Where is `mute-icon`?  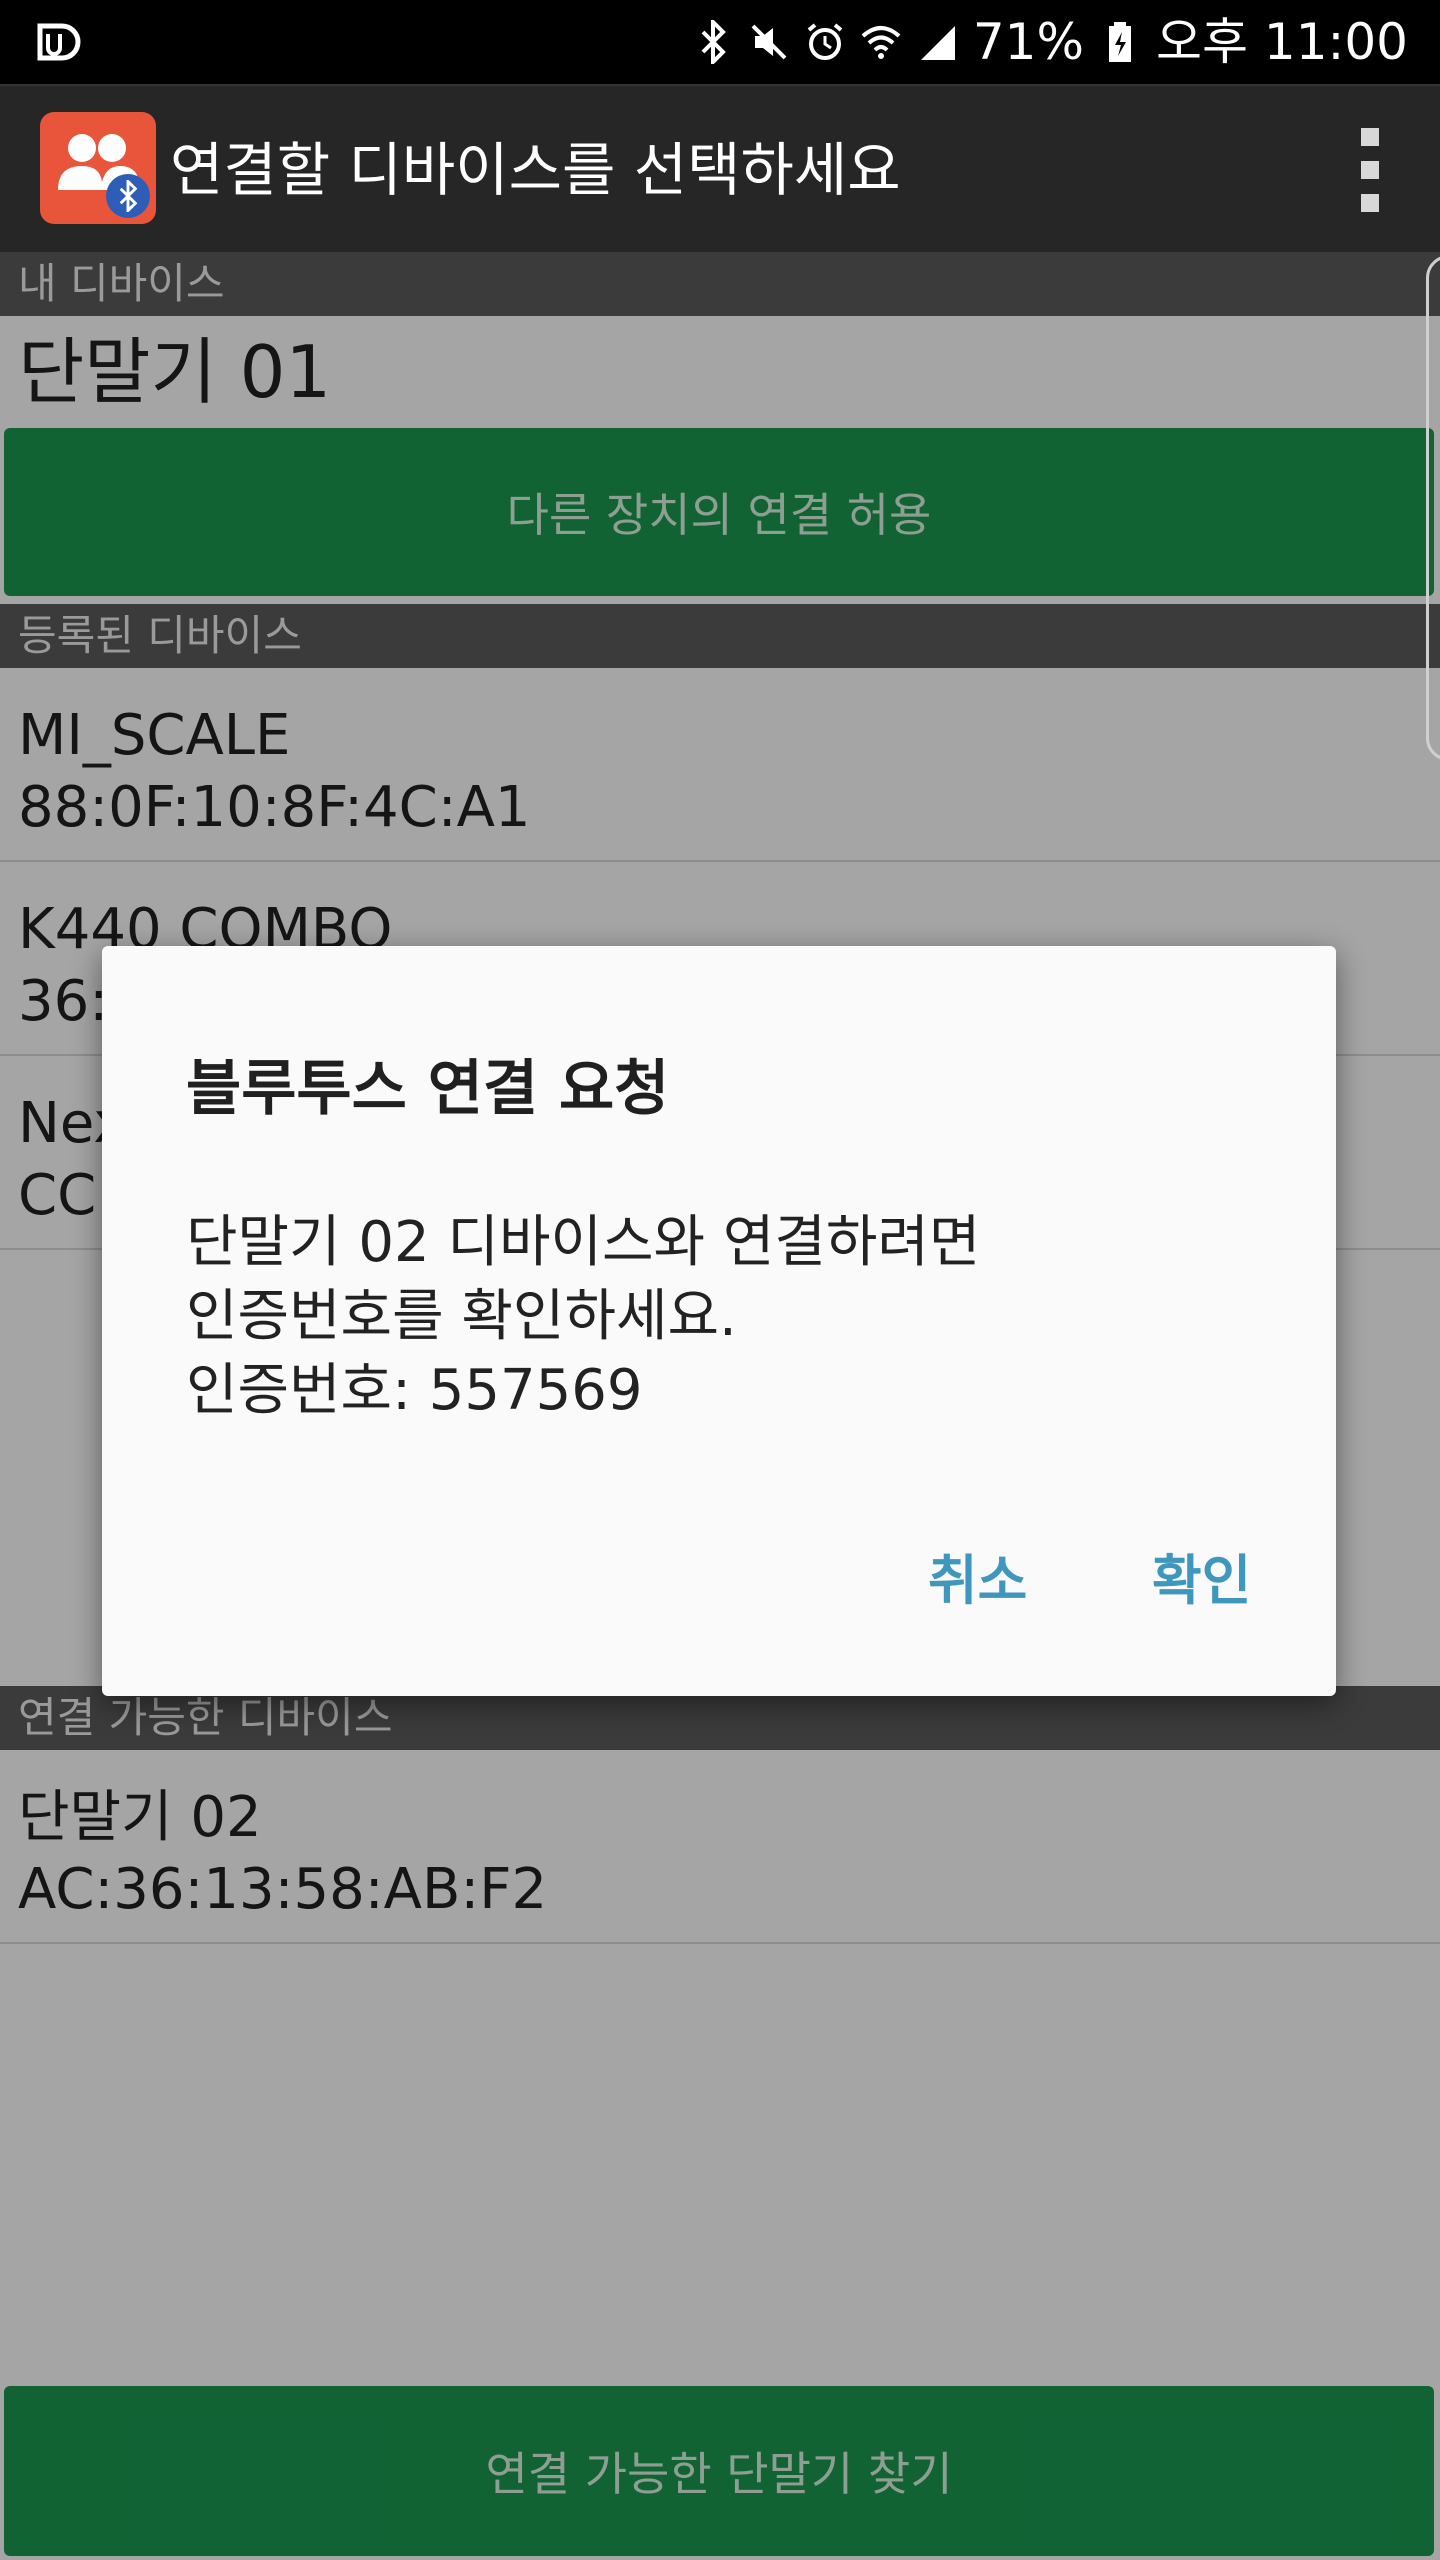 mute-icon is located at coordinates (769, 42).